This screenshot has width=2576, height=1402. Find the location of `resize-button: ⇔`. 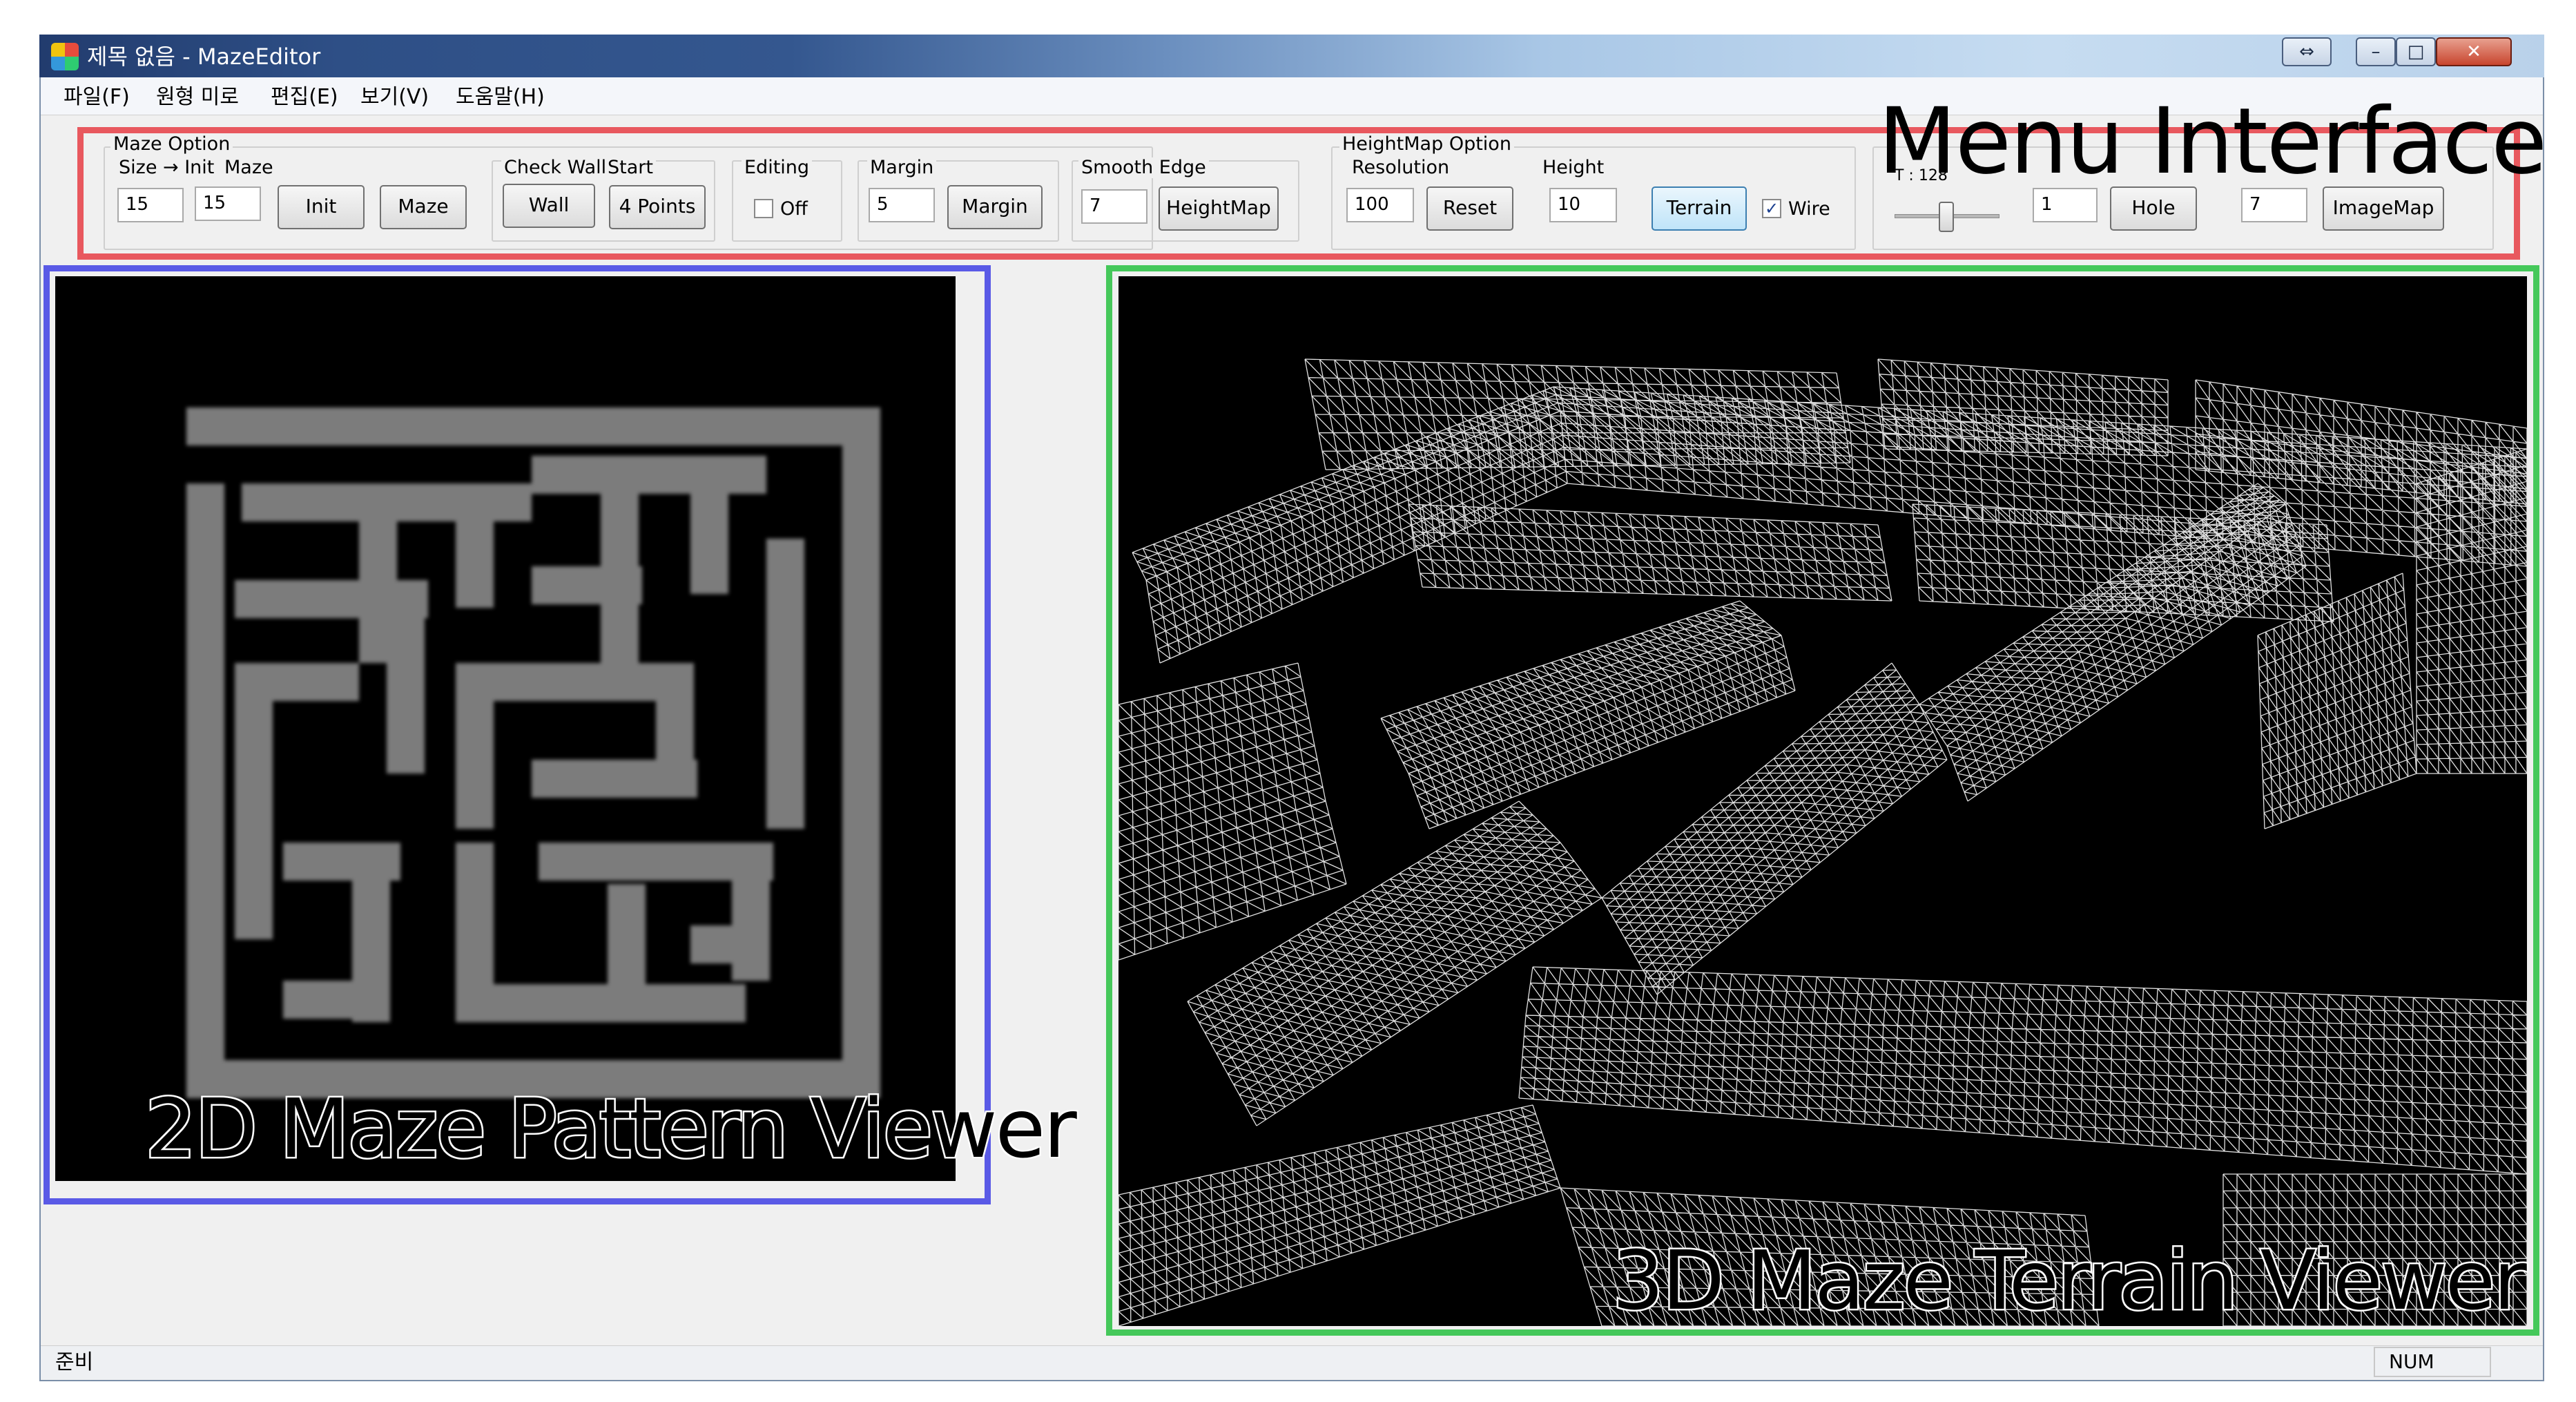

resize-button: ⇔ is located at coordinates (2307, 51).